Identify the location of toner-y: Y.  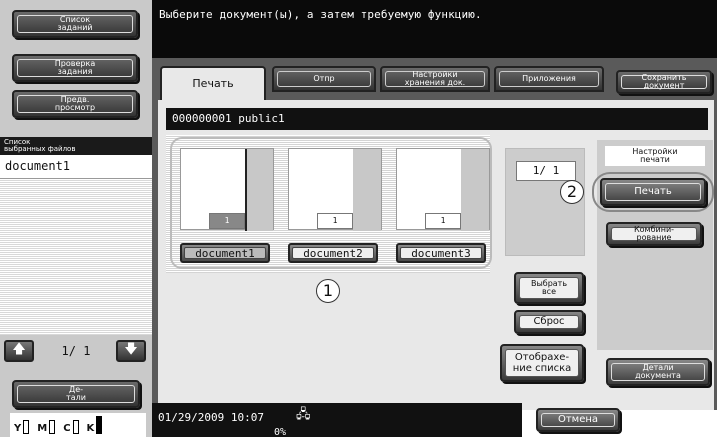
(22, 427).